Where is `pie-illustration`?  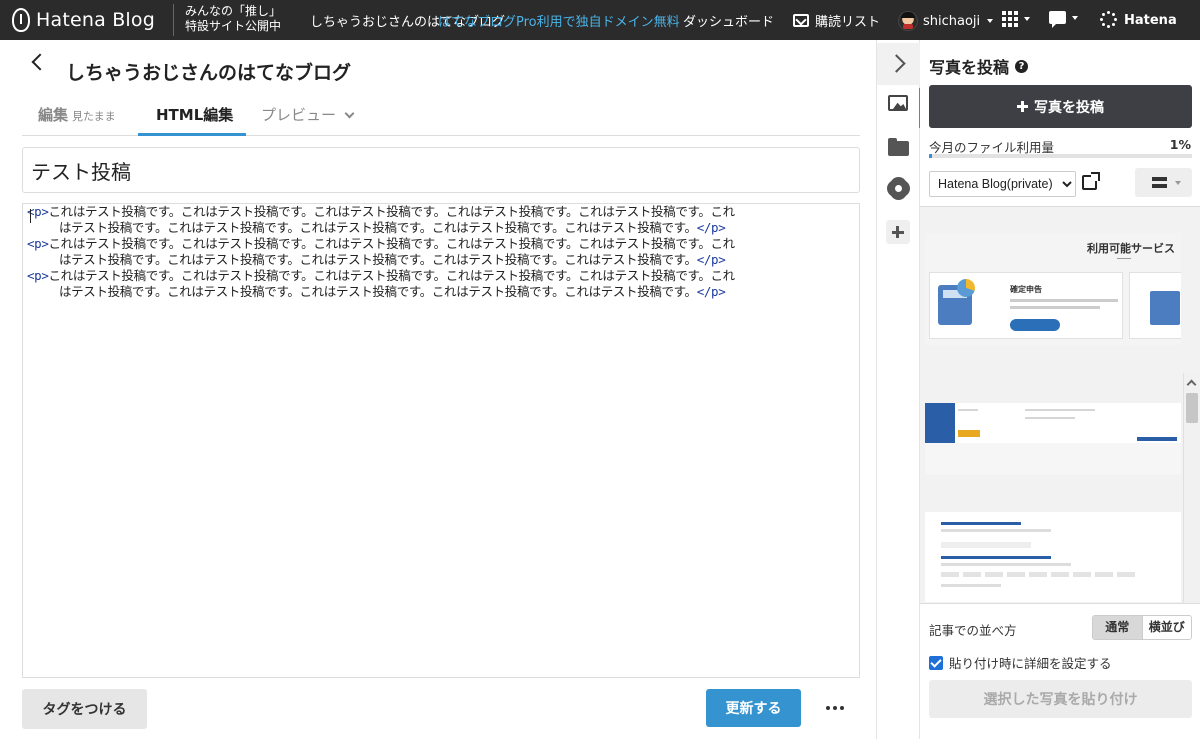
pie-illustration is located at coordinates (966, 288).